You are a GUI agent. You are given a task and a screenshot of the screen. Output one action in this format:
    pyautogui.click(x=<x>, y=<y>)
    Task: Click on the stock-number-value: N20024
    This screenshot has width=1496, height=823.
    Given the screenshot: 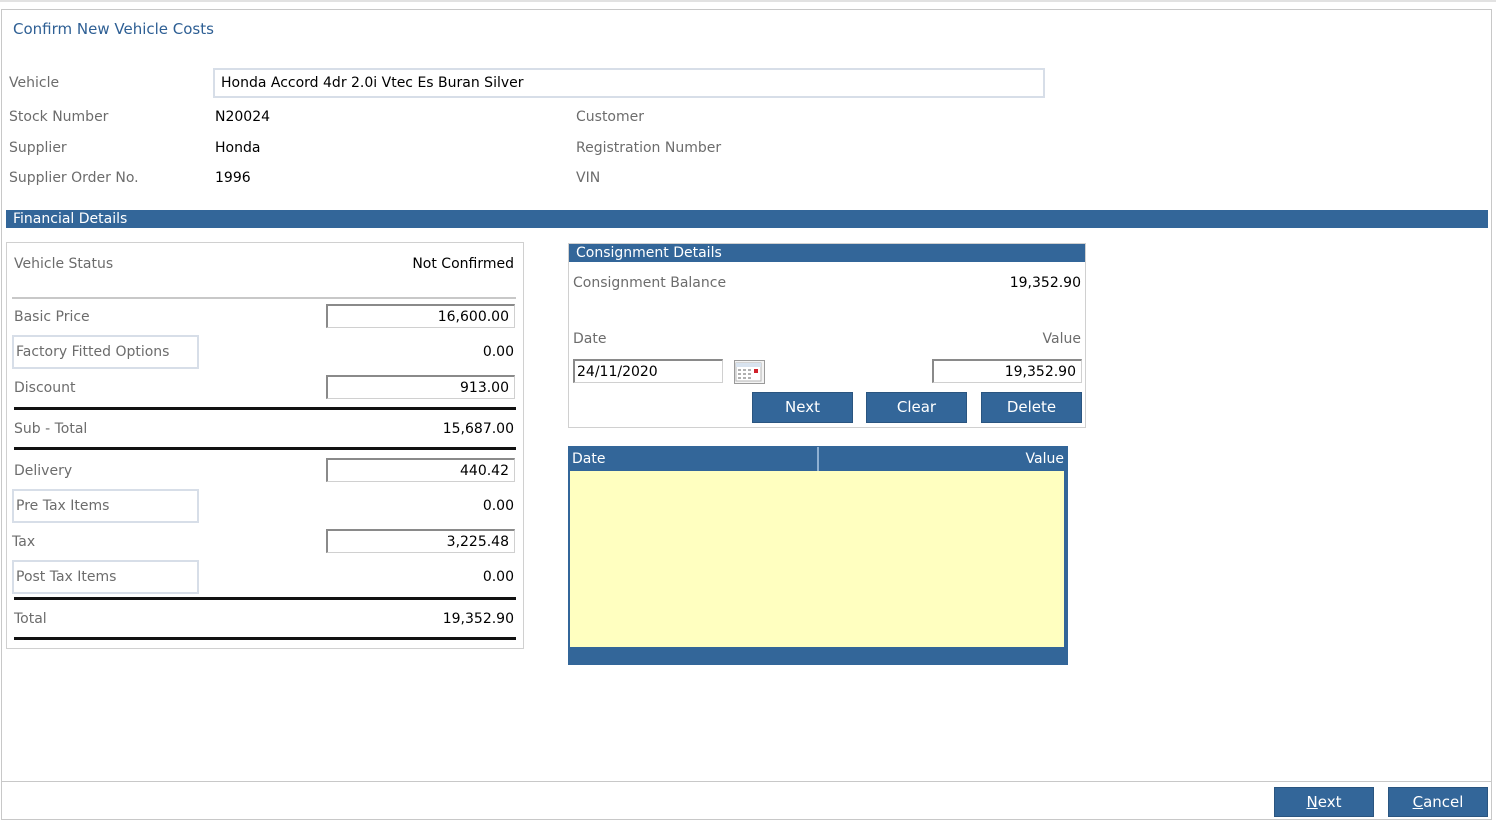 What is the action you would take?
    pyautogui.click(x=243, y=117)
    